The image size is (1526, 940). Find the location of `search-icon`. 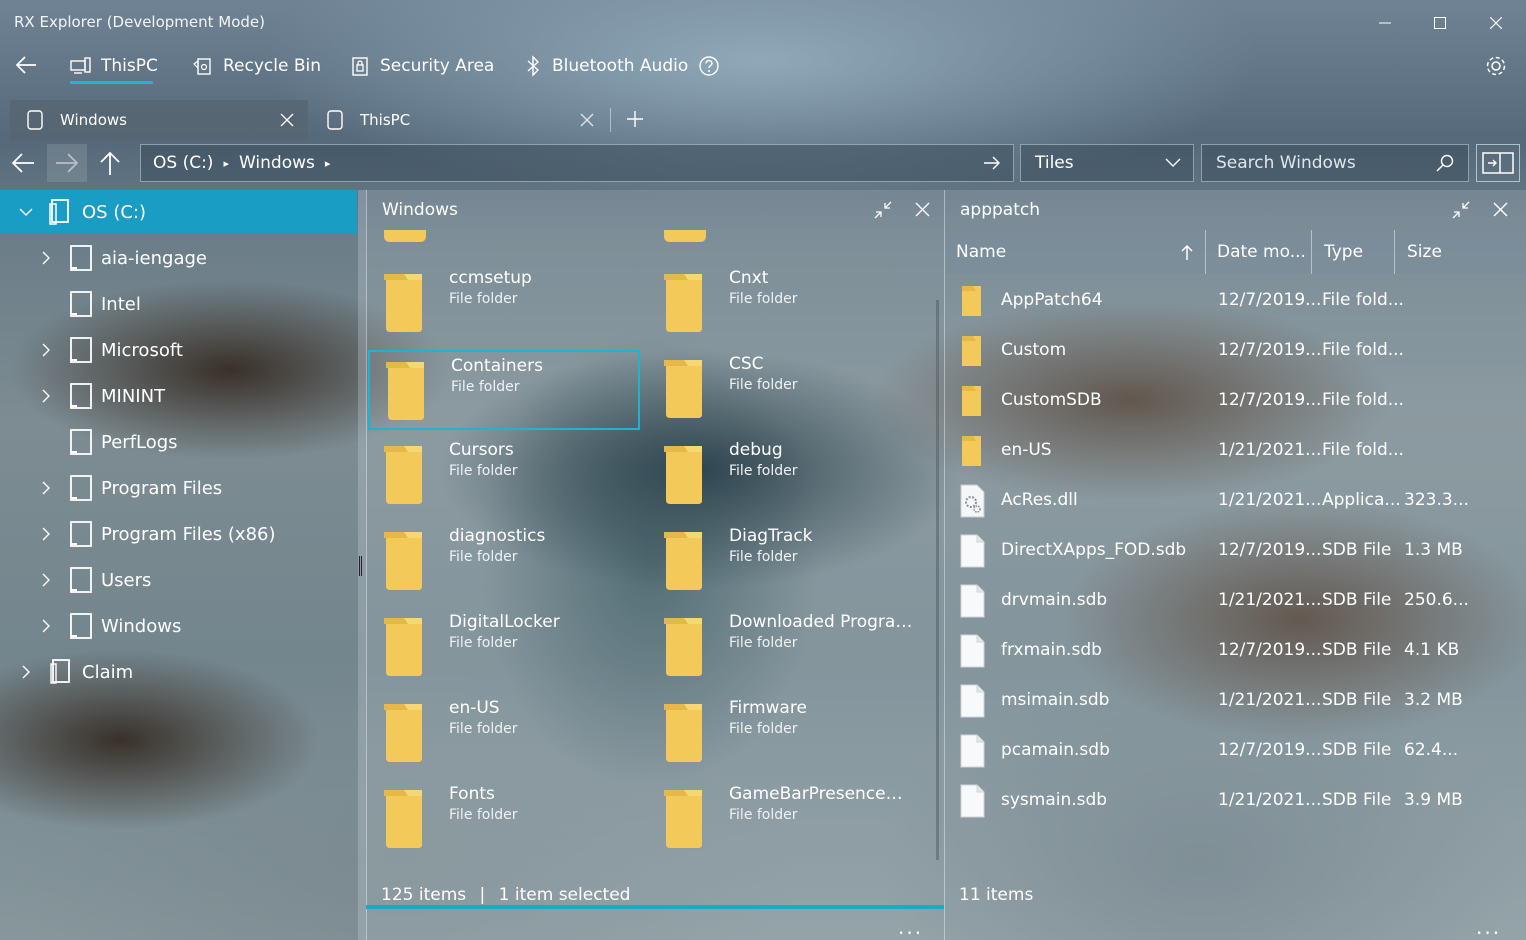

search-icon is located at coordinates (1445, 163).